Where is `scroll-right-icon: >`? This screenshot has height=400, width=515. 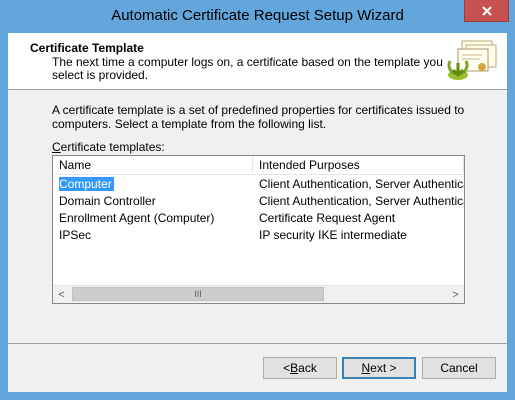
scroll-right-icon: > is located at coordinates (455, 294).